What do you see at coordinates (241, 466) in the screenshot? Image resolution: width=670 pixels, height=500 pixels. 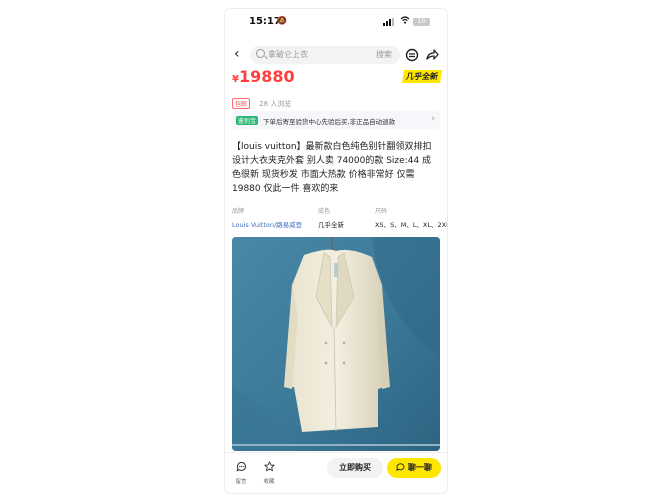 I see `comment-icon` at bounding box center [241, 466].